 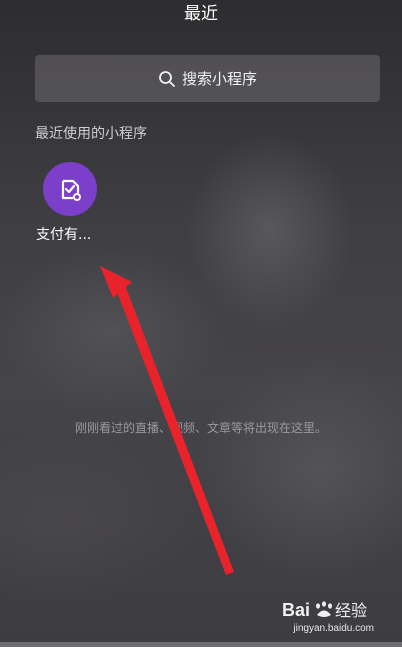 What do you see at coordinates (167, 79) in the screenshot?
I see `search-icon` at bounding box center [167, 79].